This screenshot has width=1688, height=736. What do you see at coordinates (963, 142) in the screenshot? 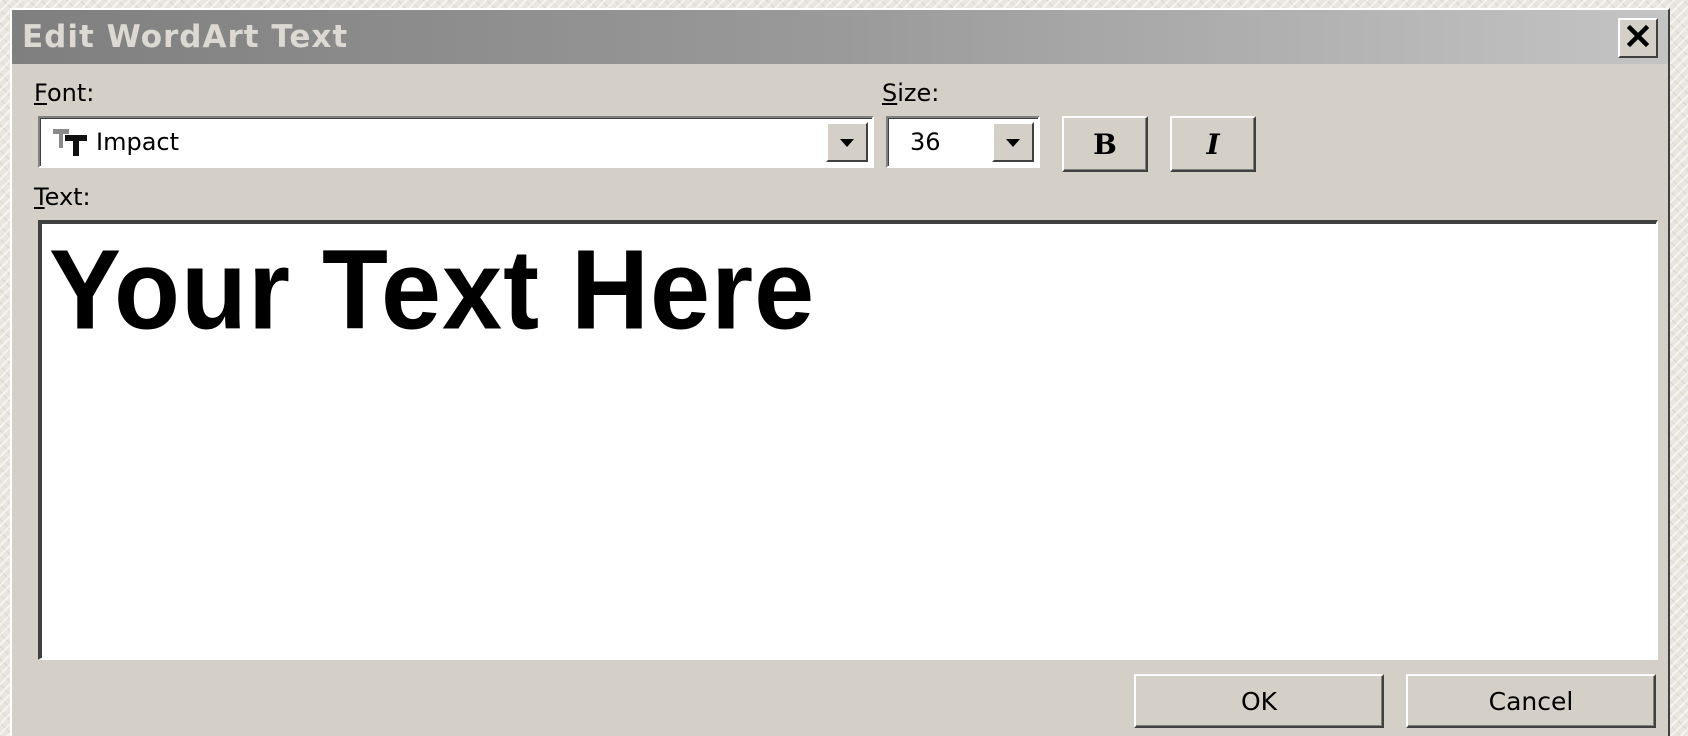
I see `size-select: 36` at bounding box center [963, 142].